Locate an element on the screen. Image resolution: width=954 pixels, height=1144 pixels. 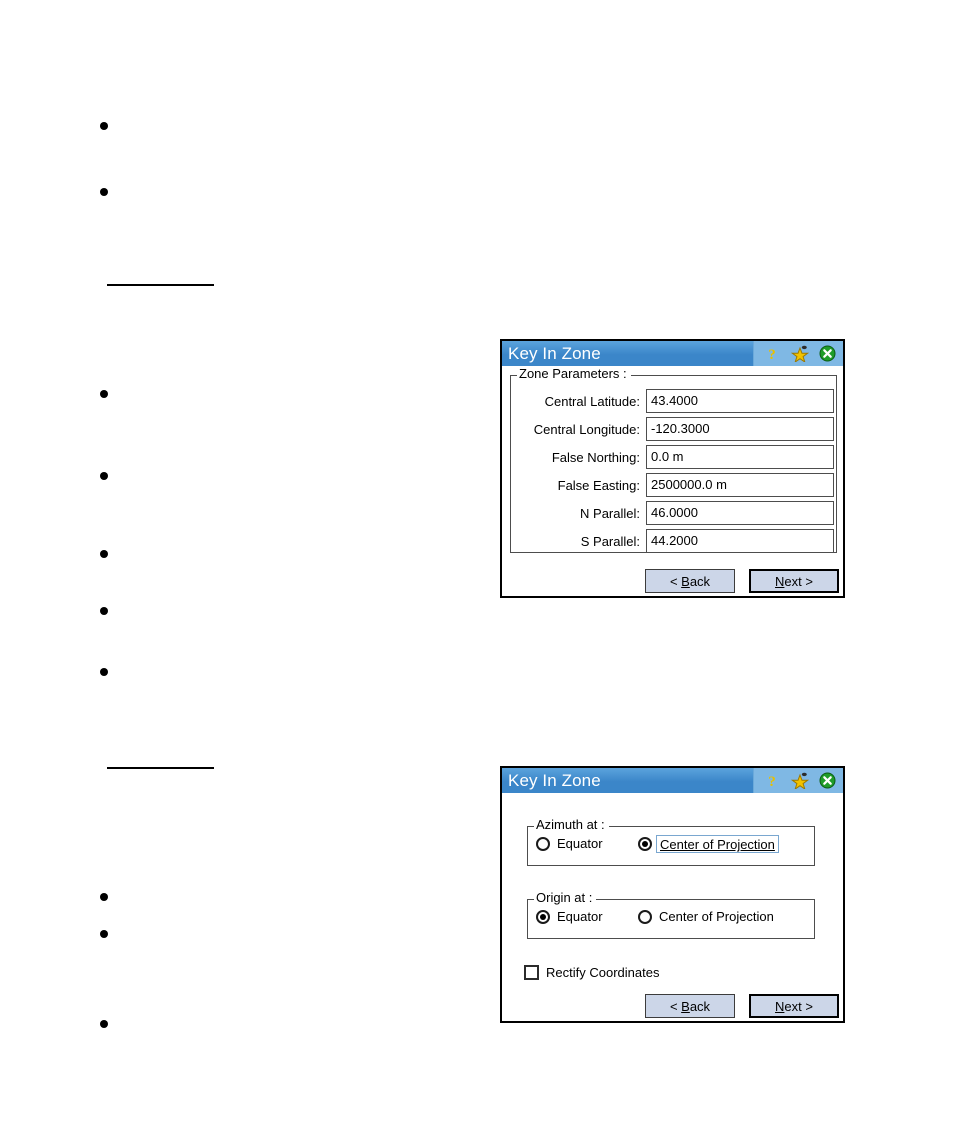
azimuth-radio-center-of-projection: Center of Projection is located at coordinates (708, 844).